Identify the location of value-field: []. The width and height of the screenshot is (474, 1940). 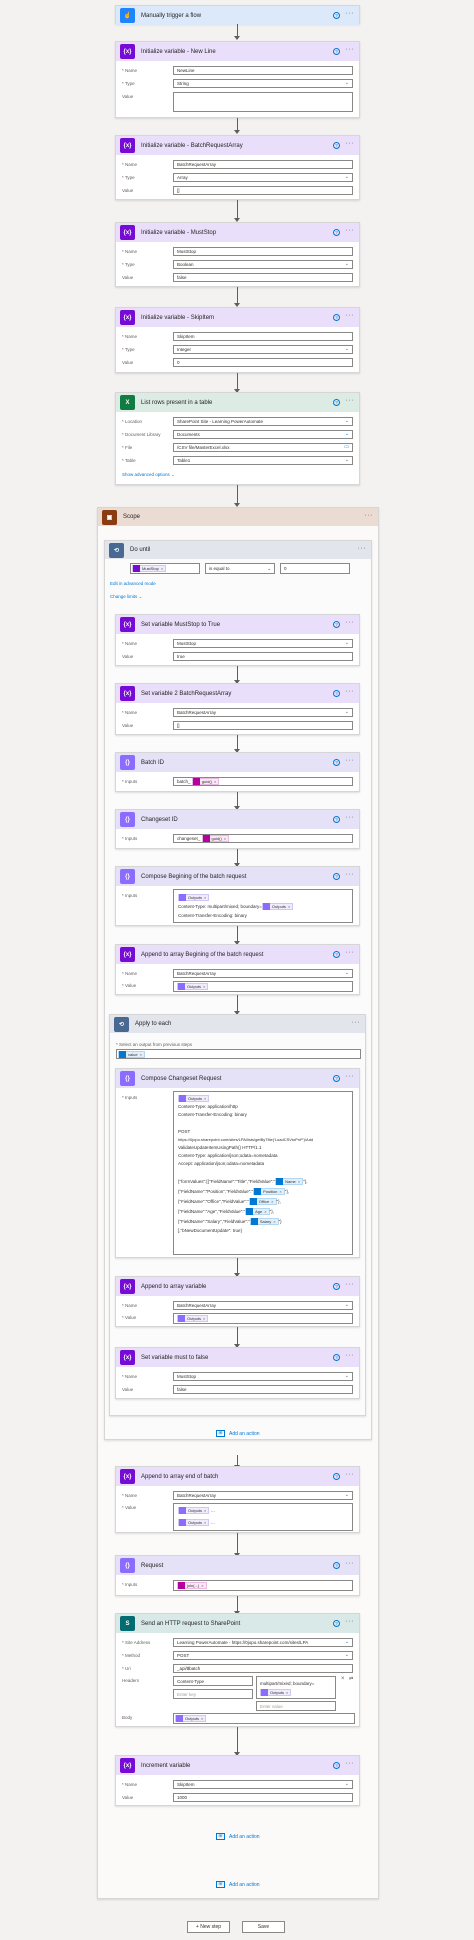
(263, 725).